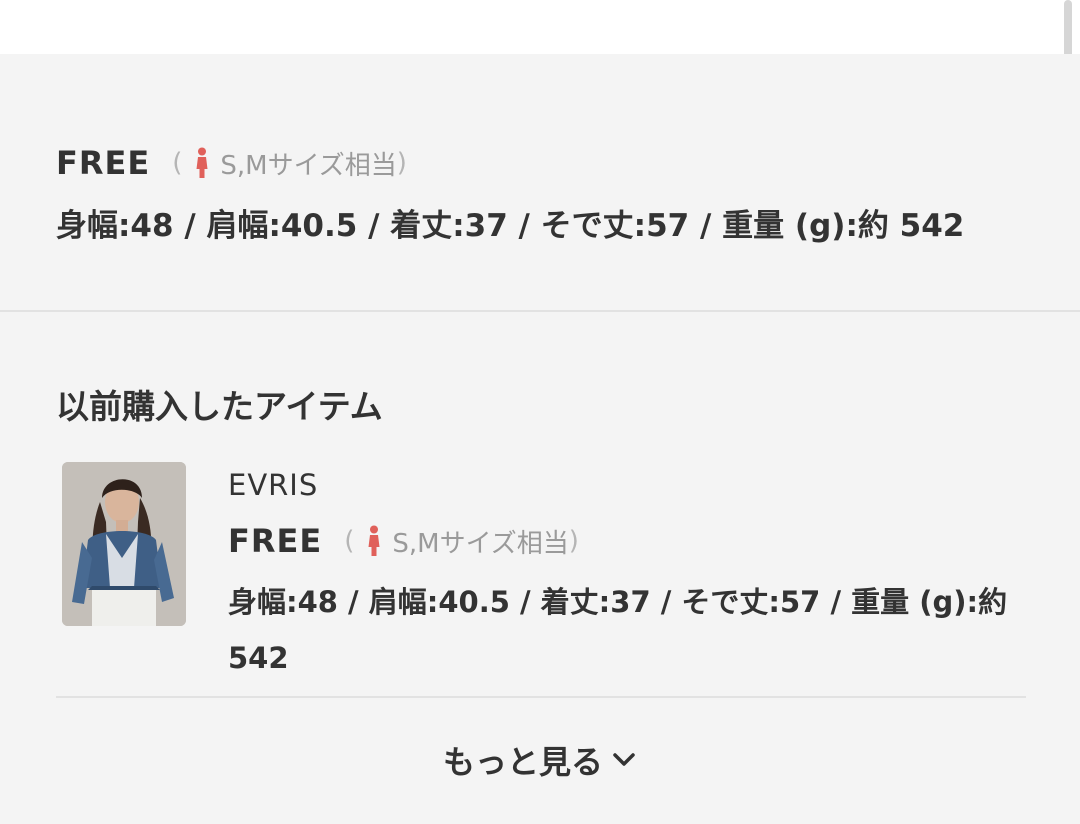 The image size is (1080, 824). I want to click on item-size-fit-note: ( S,Mサイズ相当 ), so click(461, 541).